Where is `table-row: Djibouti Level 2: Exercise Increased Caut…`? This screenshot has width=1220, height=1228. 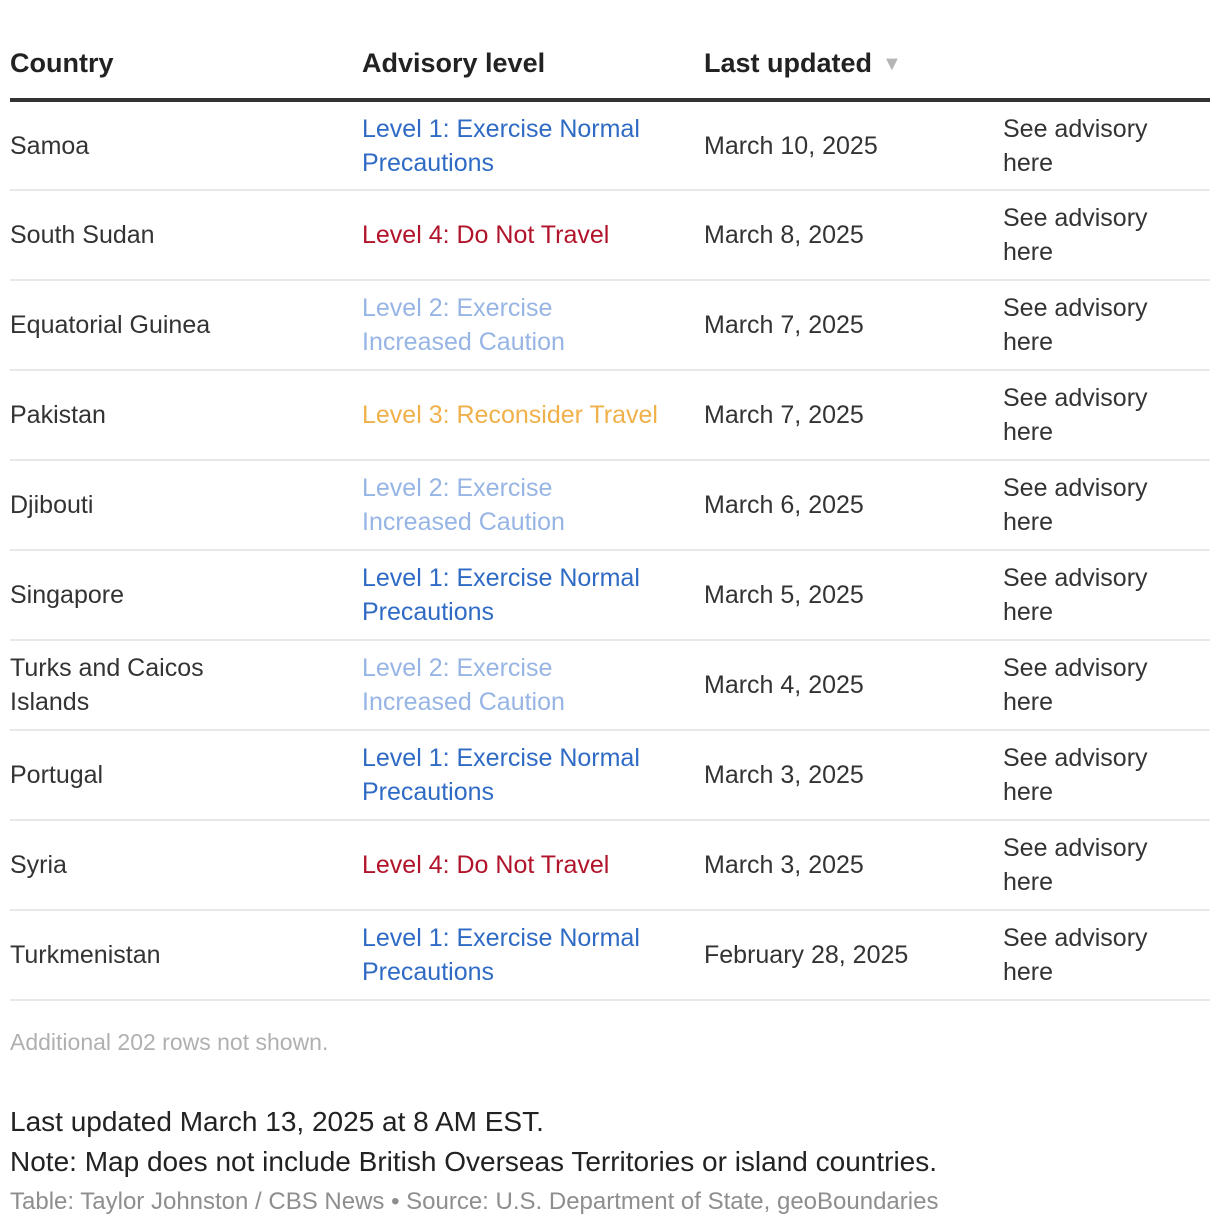
table-row: Djibouti Level 2: Exercise Increased Caut… is located at coordinates (610, 505).